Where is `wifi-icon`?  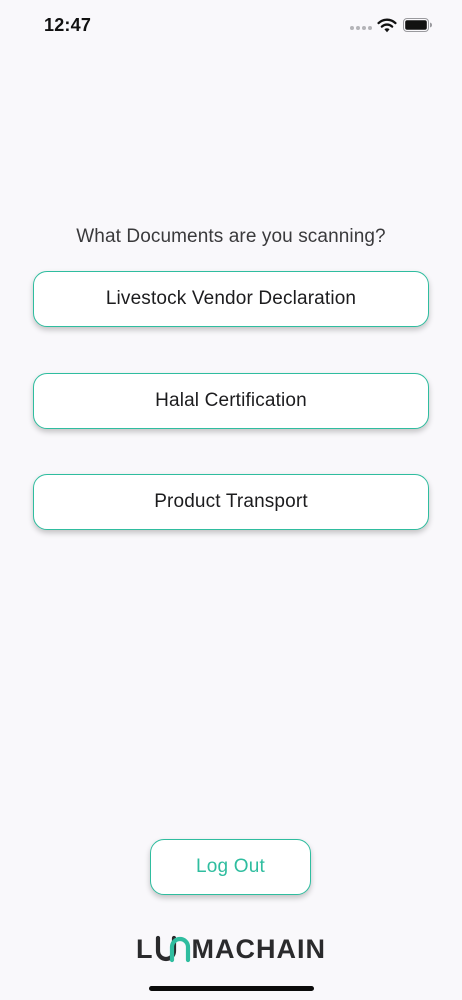
wifi-icon is located at coordinates (387, 25).